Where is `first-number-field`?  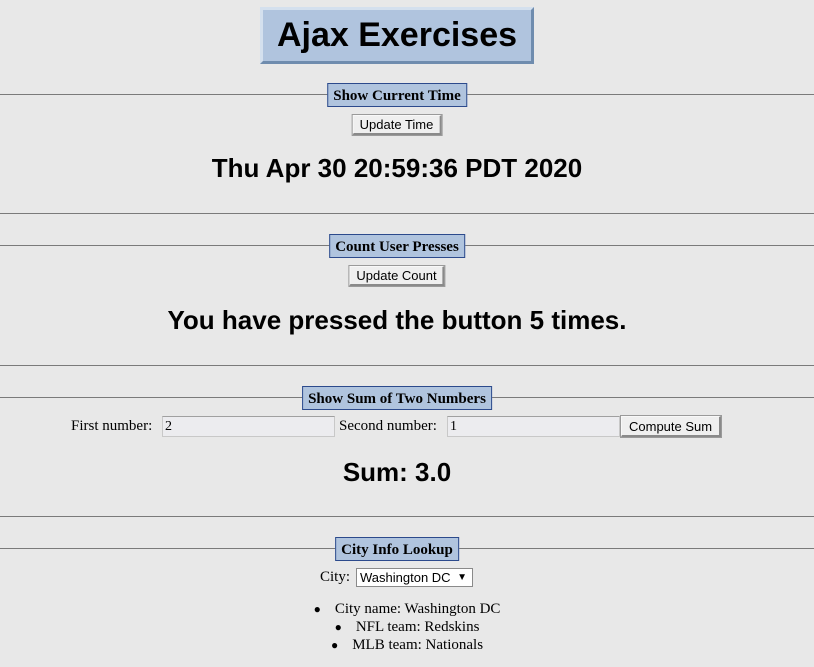
first-number-field is located at coordinates (248, 426).